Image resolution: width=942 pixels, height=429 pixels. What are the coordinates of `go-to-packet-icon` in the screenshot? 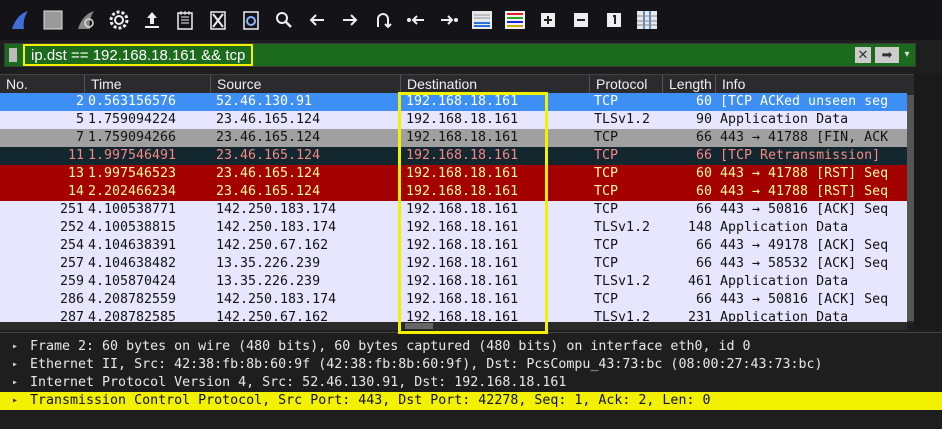 It's located at (383, 20).